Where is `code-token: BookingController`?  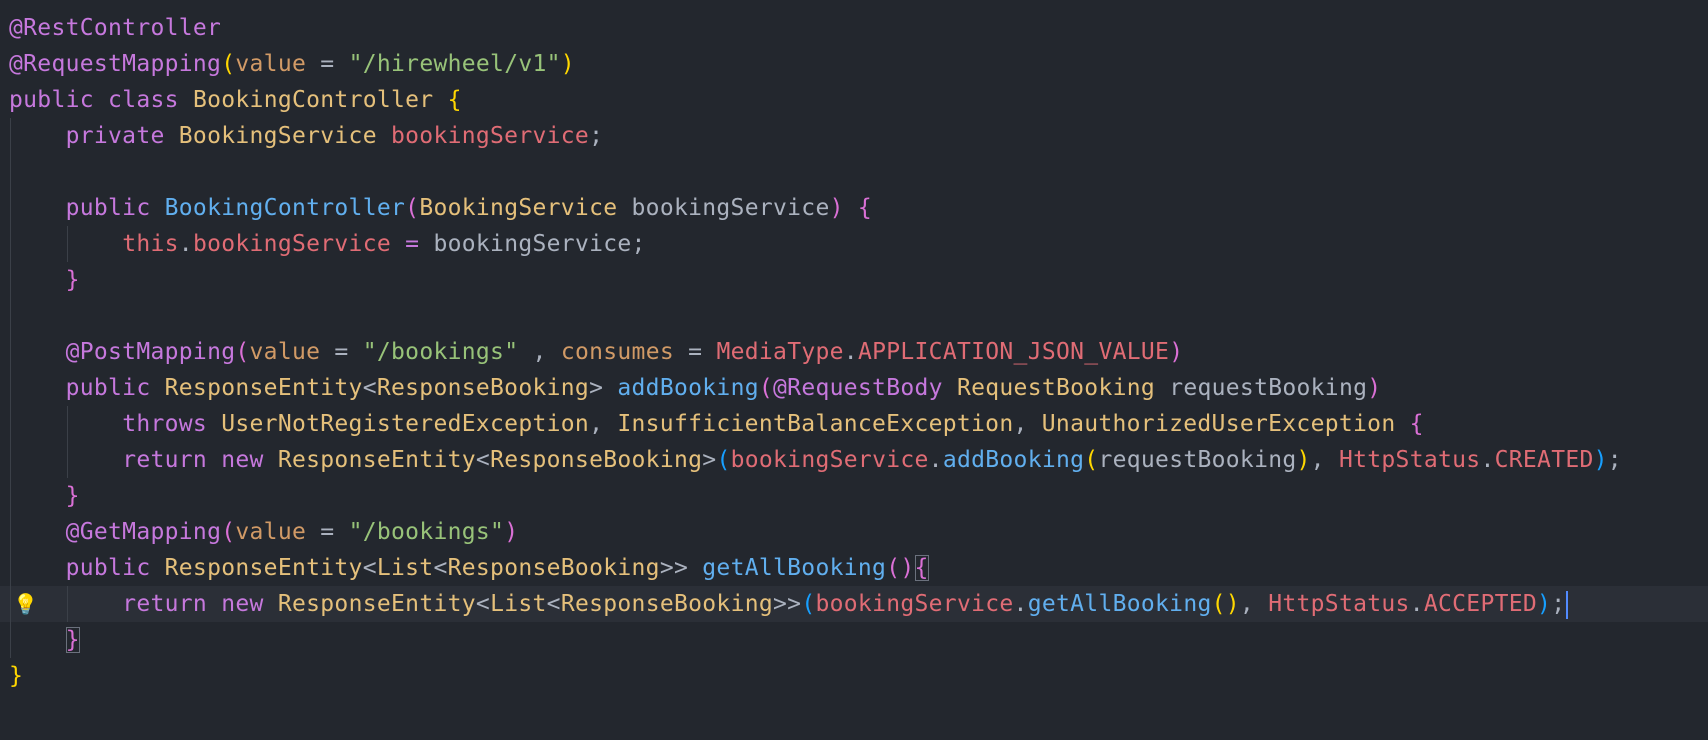 code-token: BookingController is located at coordinates (313, 100).